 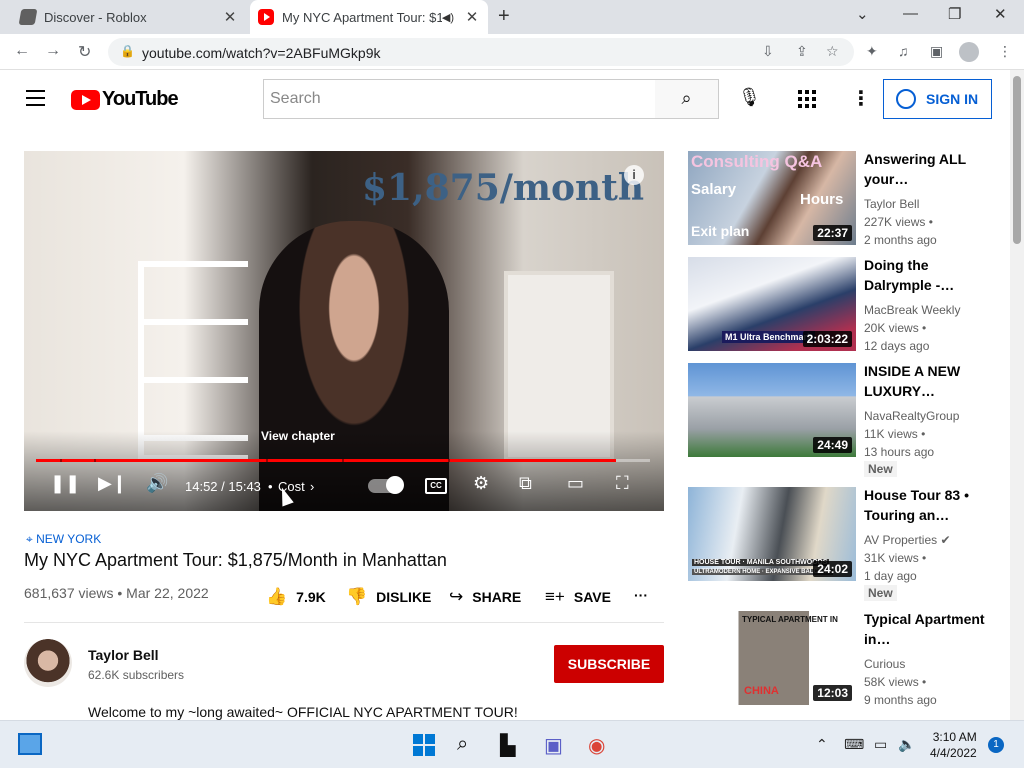 I want to click on notification-badge: 1, so click(x=996, y=745).